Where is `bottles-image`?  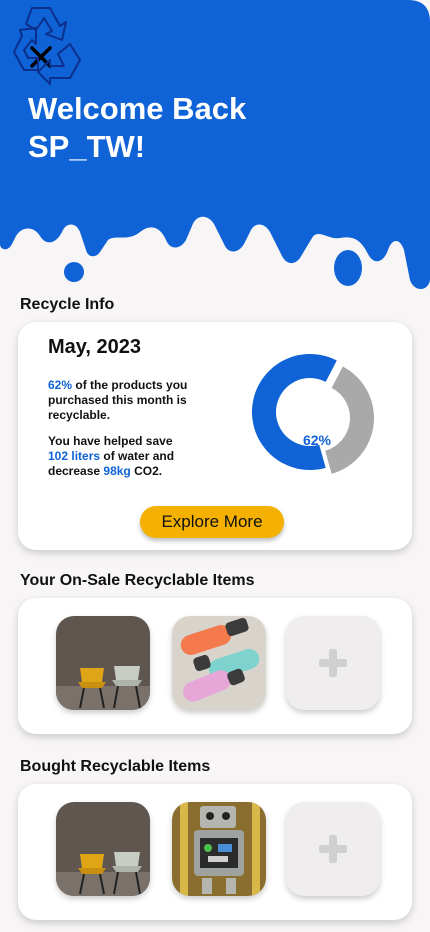
bottles-image is located at coordinates (219, 663).